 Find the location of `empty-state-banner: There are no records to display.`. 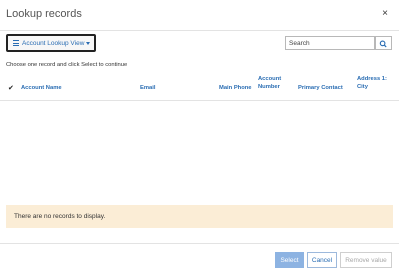

empty-state-banner: There are no records to display. is located at coordinates (199, 216).